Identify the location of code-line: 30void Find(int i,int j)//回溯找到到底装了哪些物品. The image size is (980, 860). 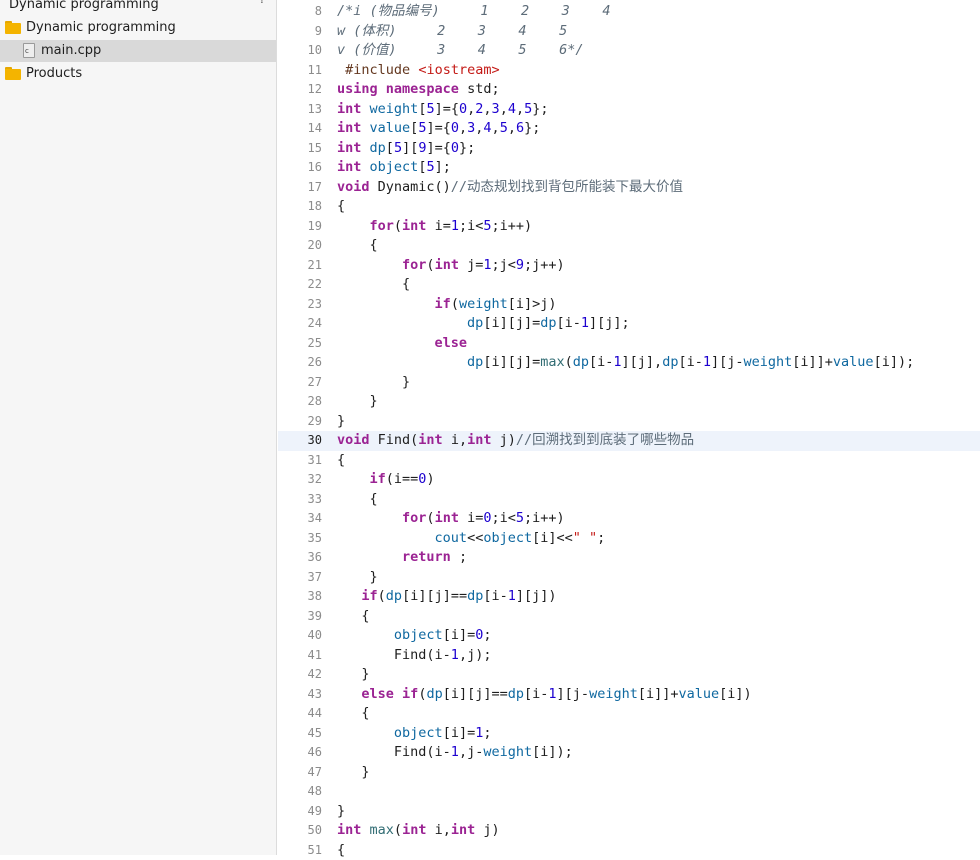
(629, 441).